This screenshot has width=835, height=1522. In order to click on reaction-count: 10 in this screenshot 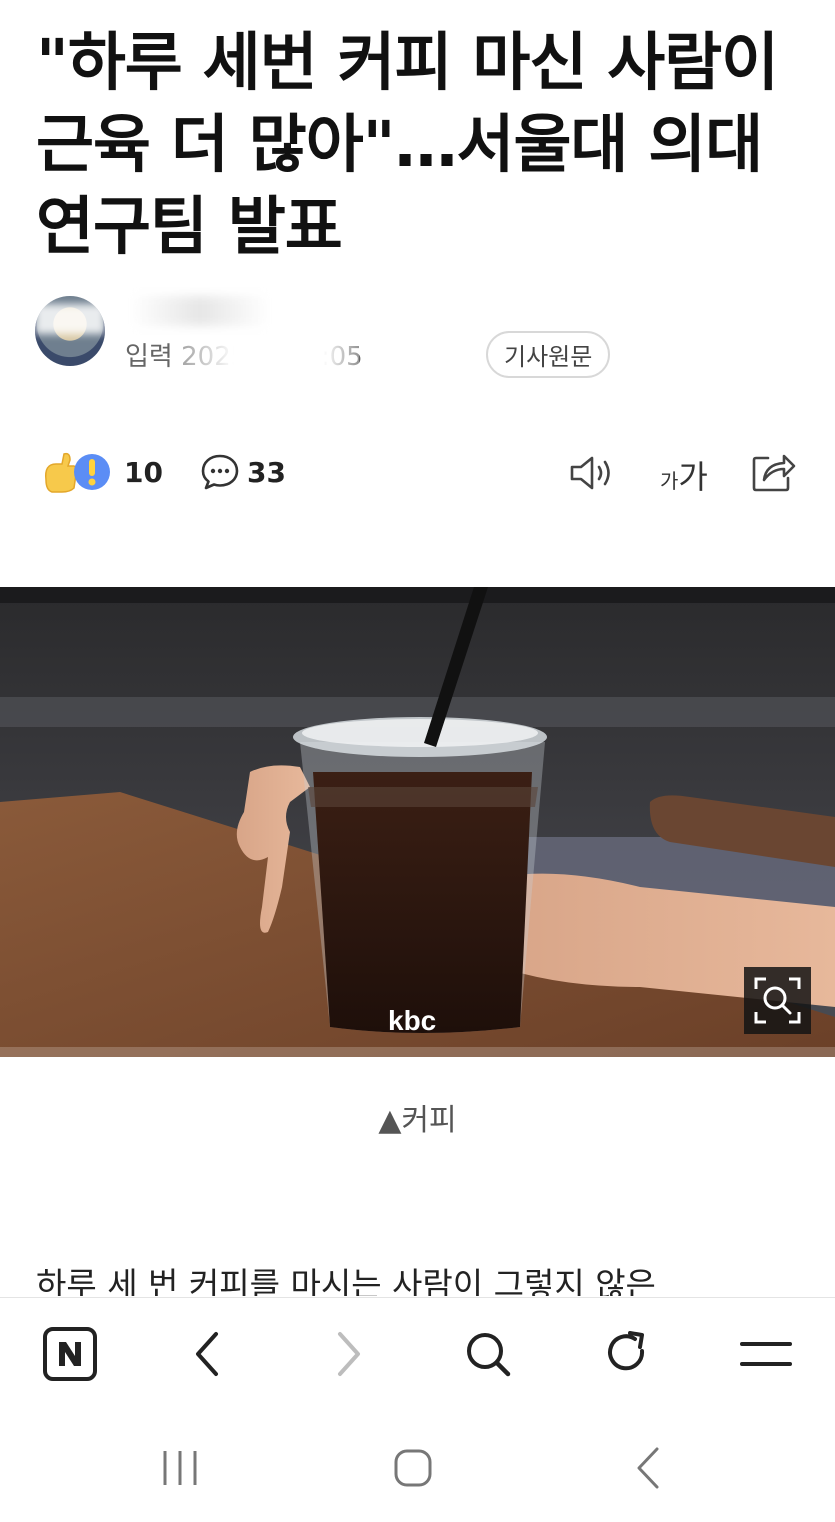, I will do `click(143, 472)`.